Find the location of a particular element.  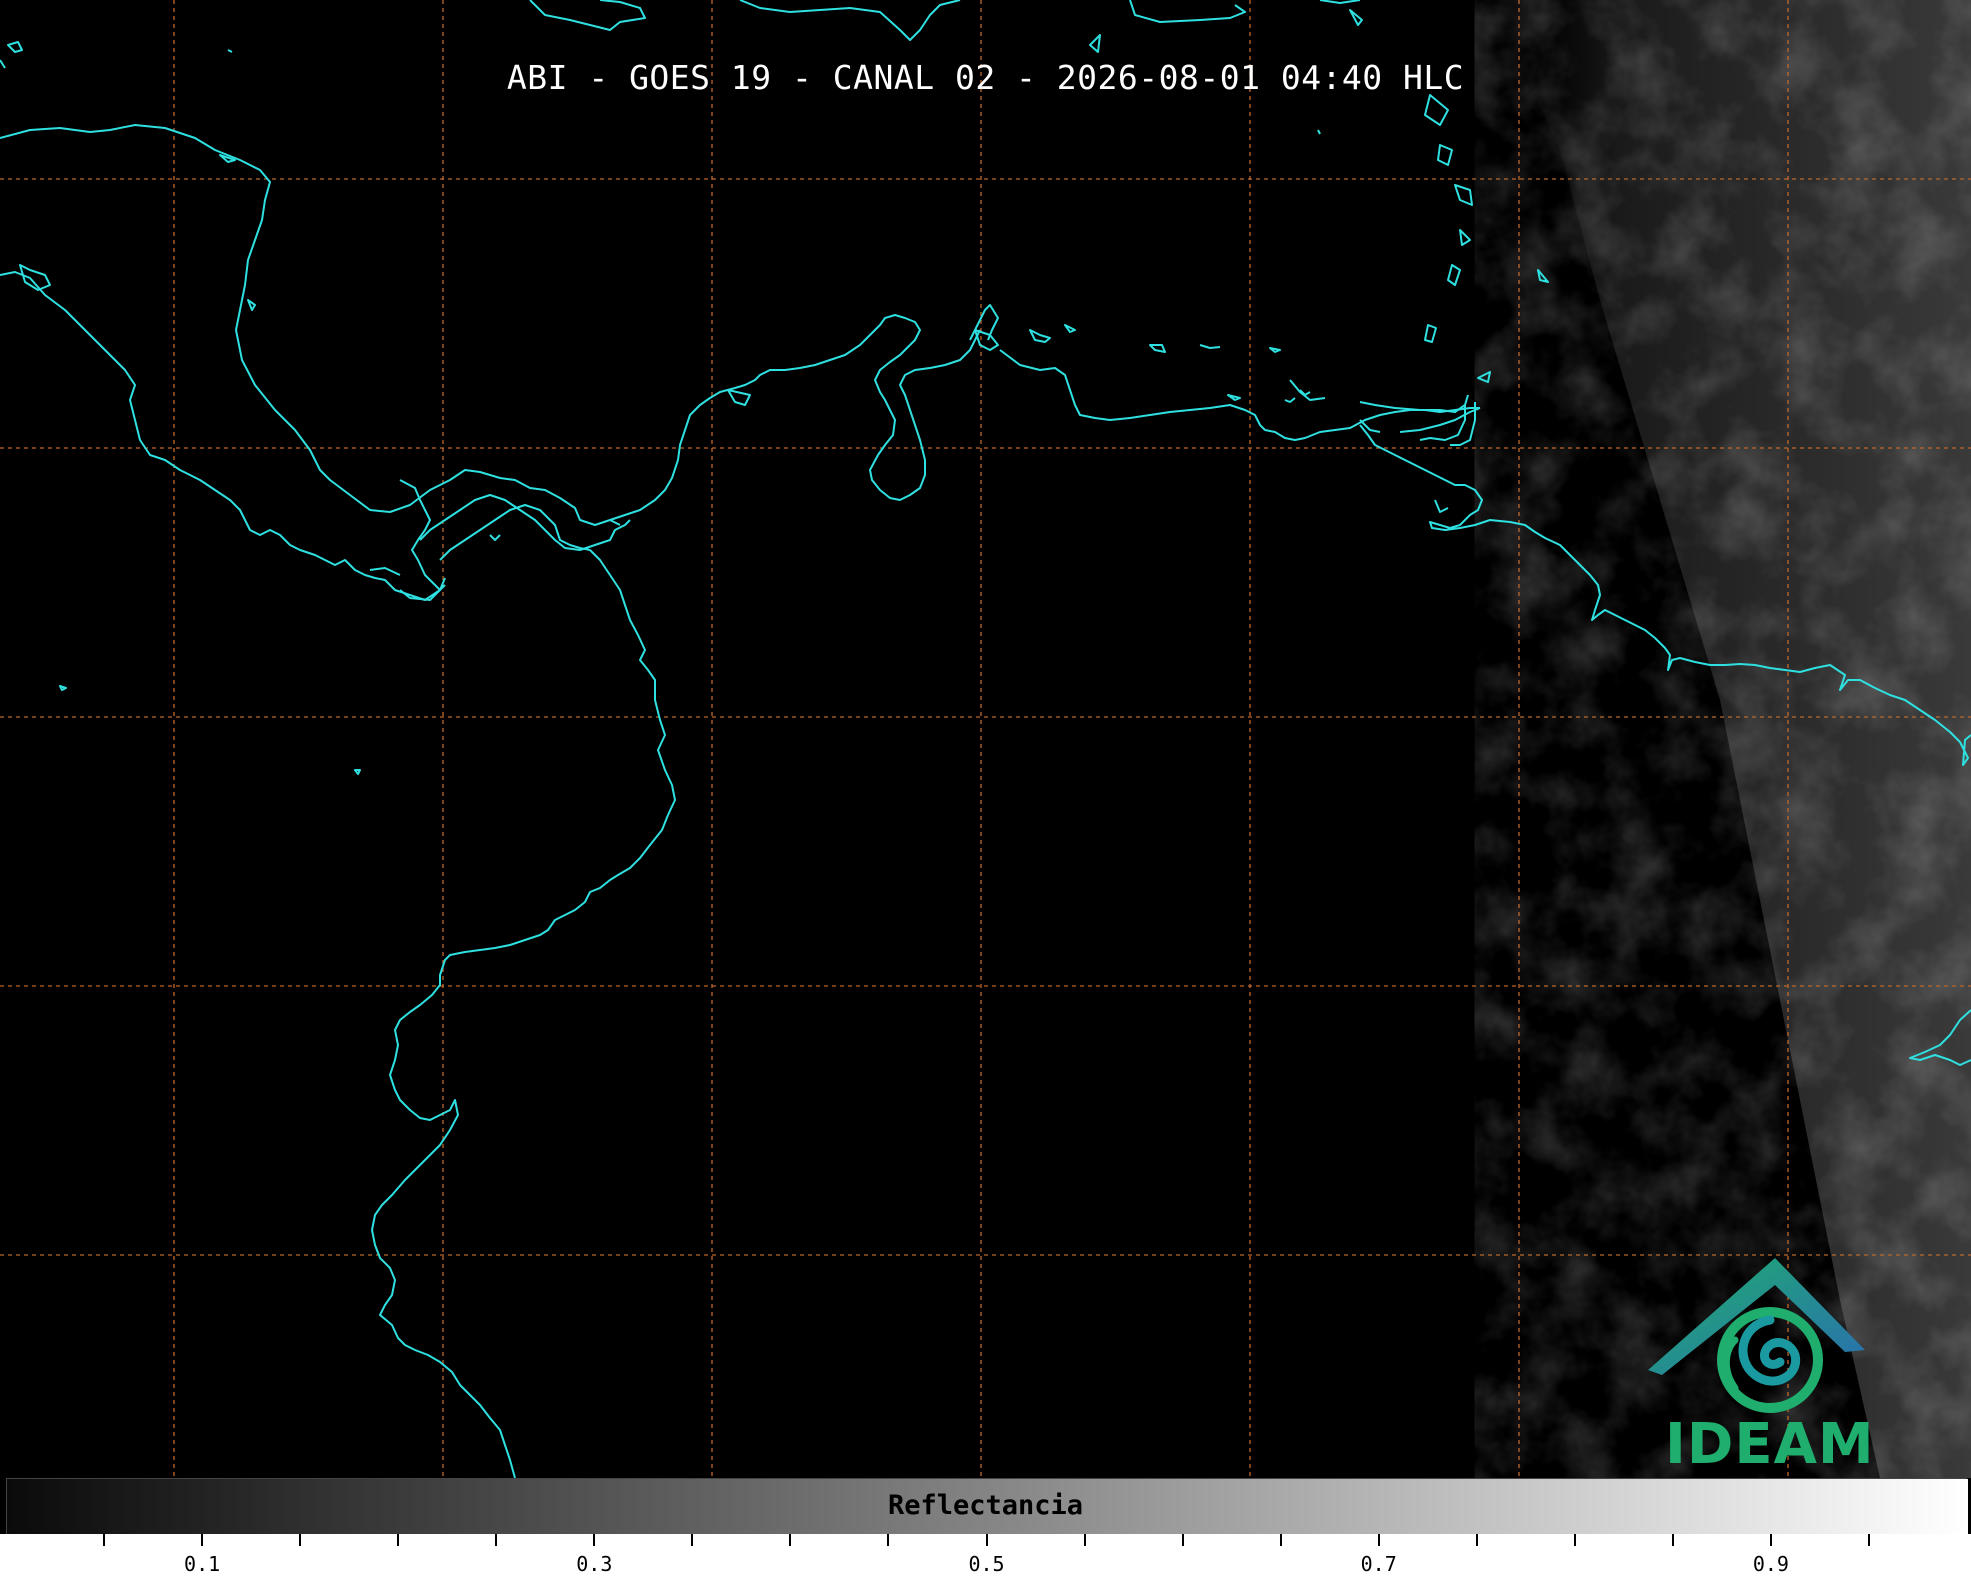

colorbar-tick-label: 0.5 is located at coordinates (986, 1564).